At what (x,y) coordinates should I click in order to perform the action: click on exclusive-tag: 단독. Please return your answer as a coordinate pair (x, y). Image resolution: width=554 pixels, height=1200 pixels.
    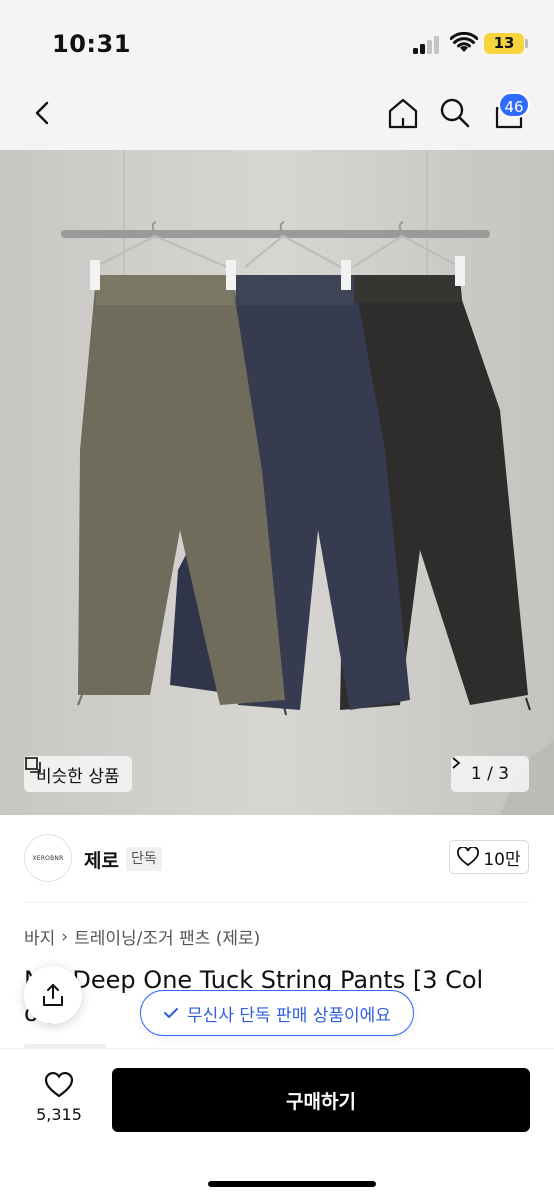
    Looking at the image, I should click on (144, 859).